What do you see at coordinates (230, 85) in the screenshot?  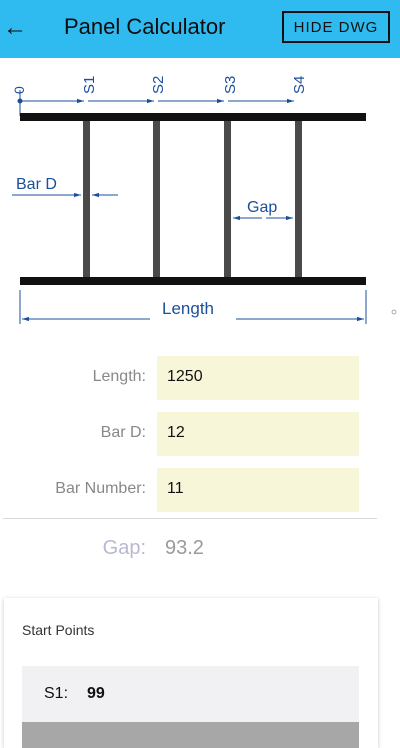 I see `marker-label-s3: S3` at bounding box center [230, 85].